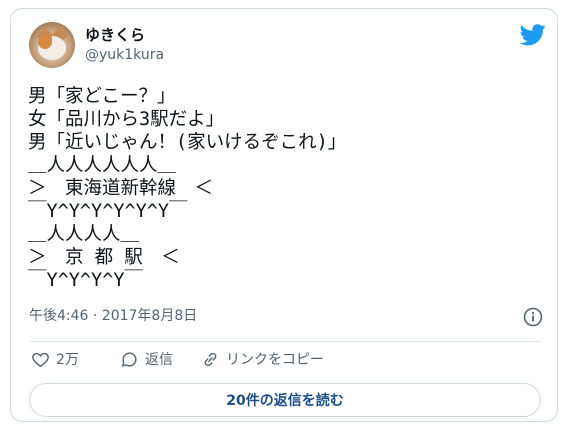 This screenshot has height=430, width=569. What do you see at coordinates (67, 360) in the screenshot?
I see `like-count: 2万` at bounding box center [67, 360].